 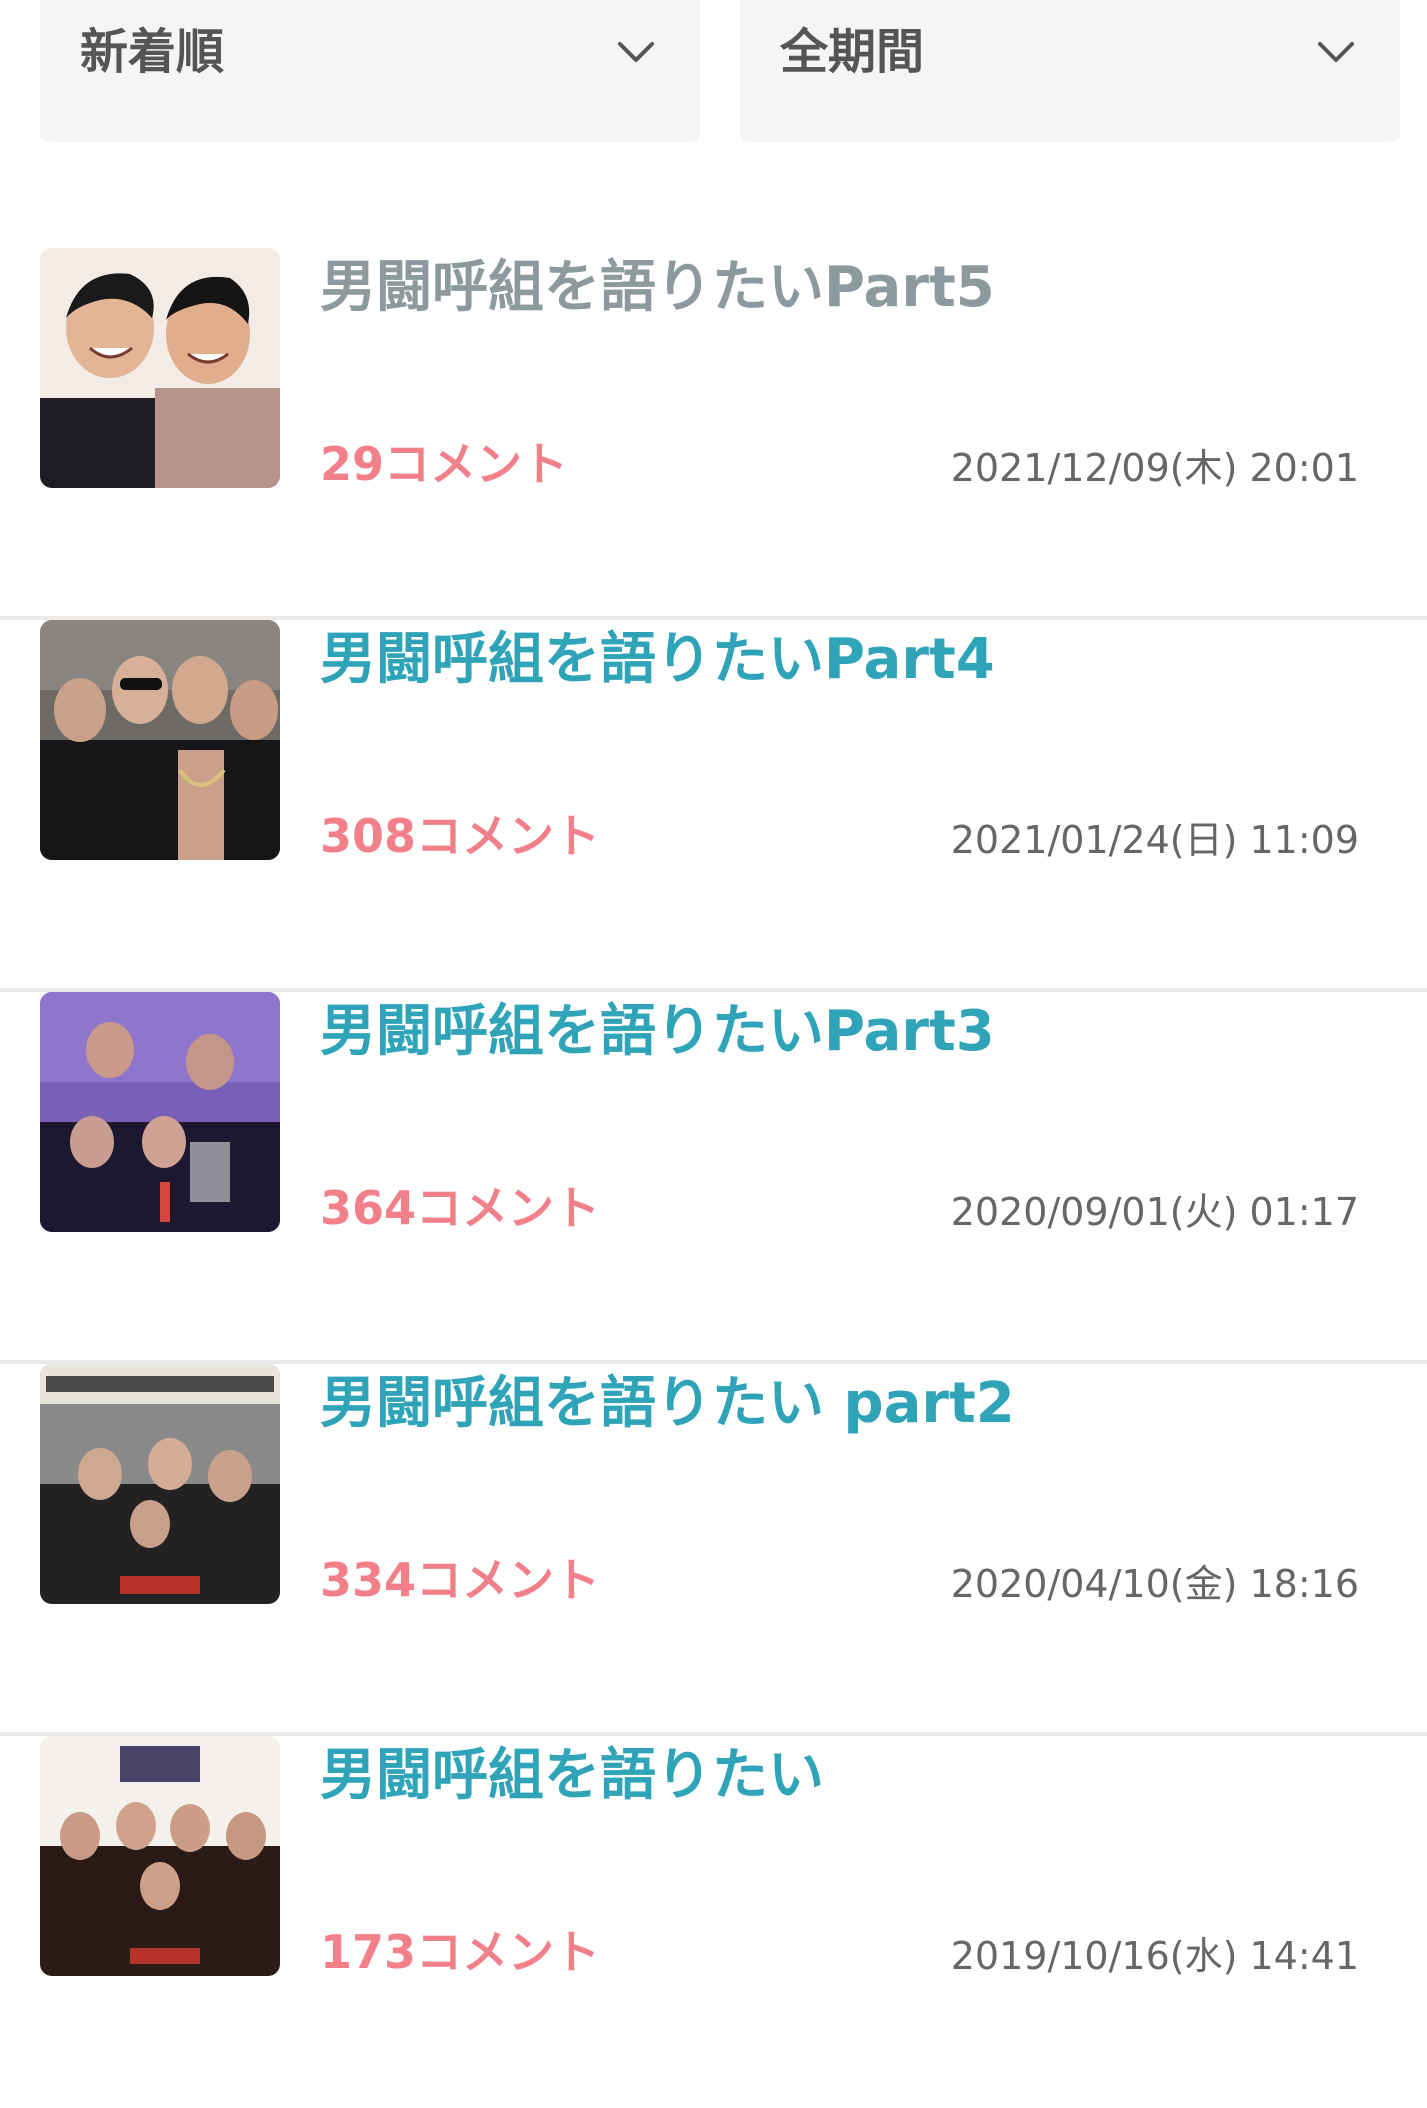 What do you see at coordinates (370, 71) in the screenshot?
I see `sort-dropdown: 新着順` at bounding box center [370, 71].